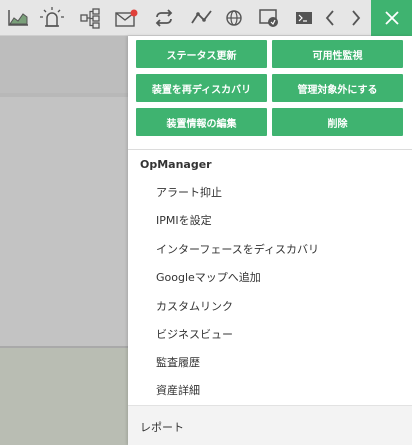 This screenshot has width=412, height=445. I want to click on status-update-button: ステータス更新, so click(201, 54).